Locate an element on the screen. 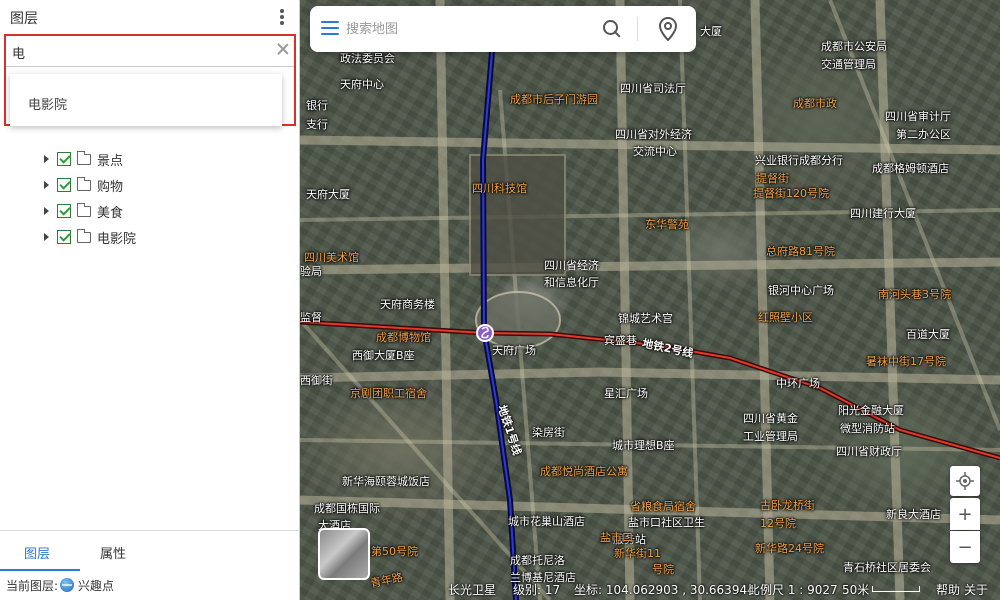  zoom-out-button: − is located at coordinates (965, 547).